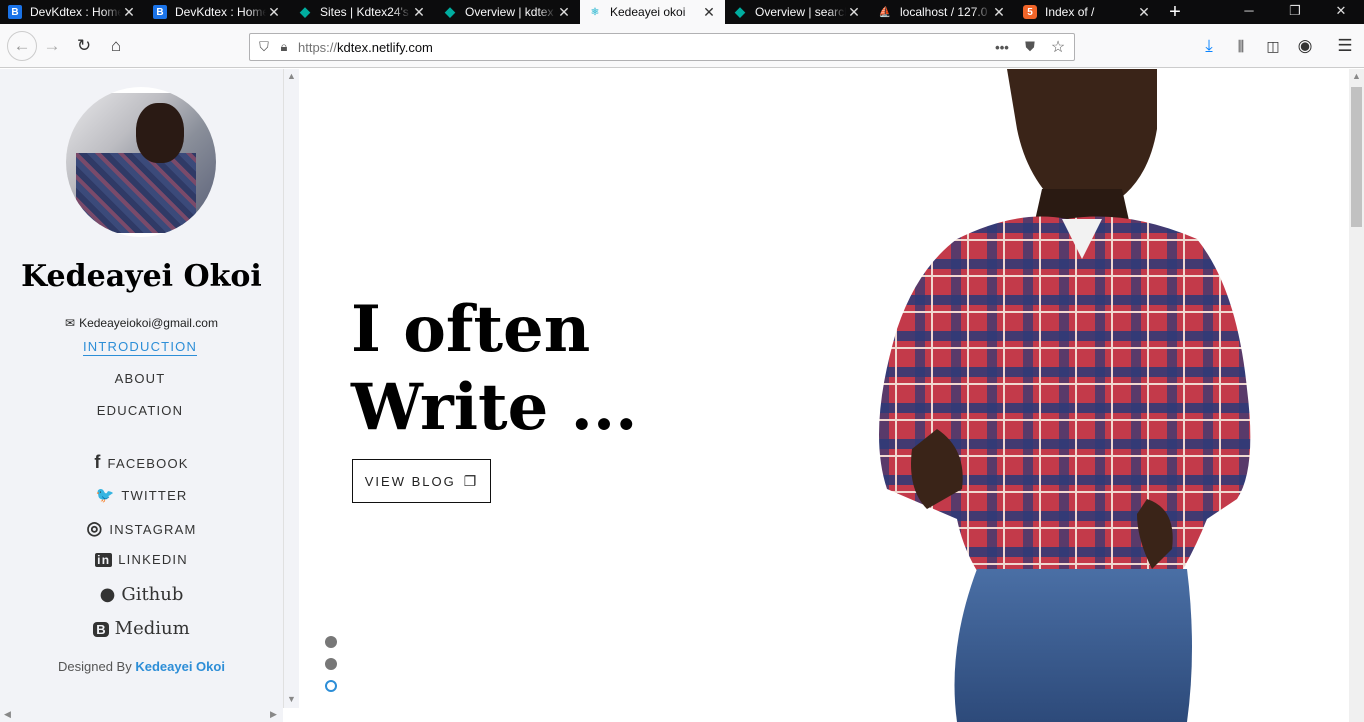 Image resolution: width=1364 pixels, height=722 pixels. What do you see at coordinates (153, 529) in the screenshot?
I see `social-label: INSTAGRAM` at bounding box center [153, 529].